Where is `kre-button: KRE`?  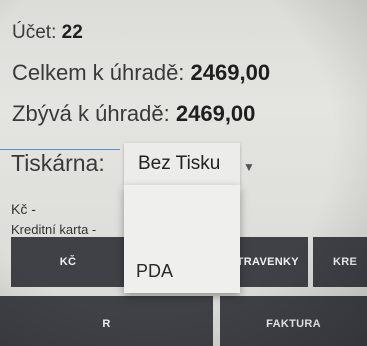
kre-button: KRE is located at coordinates (340, 262).